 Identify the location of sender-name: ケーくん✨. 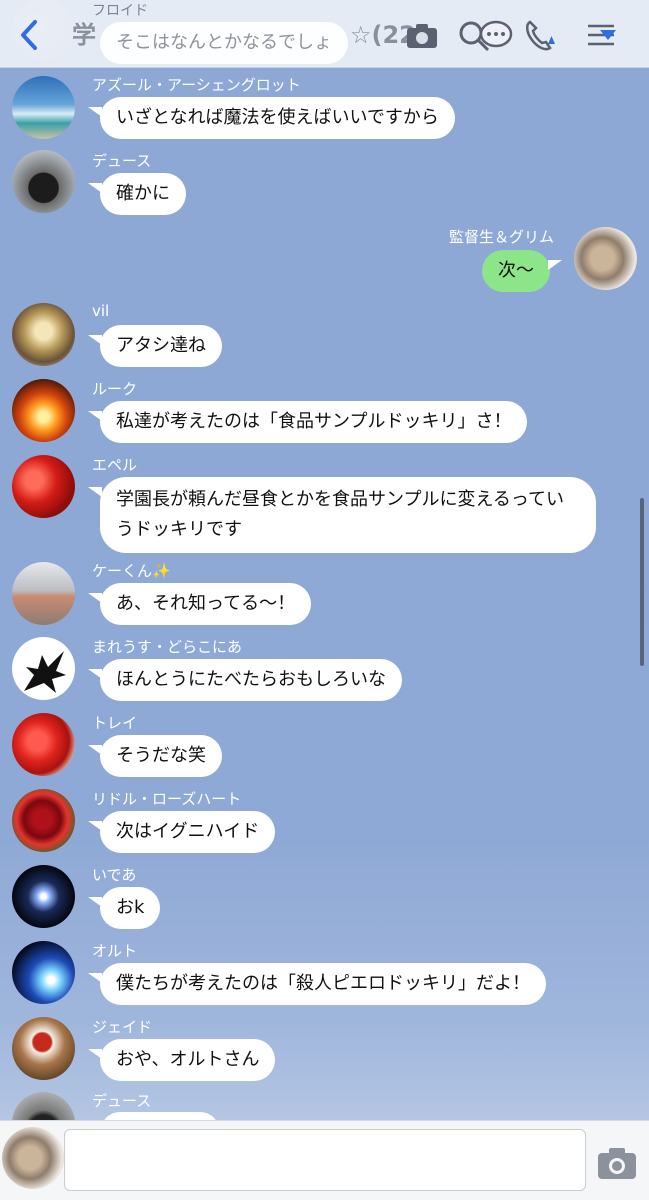
(131, 571).